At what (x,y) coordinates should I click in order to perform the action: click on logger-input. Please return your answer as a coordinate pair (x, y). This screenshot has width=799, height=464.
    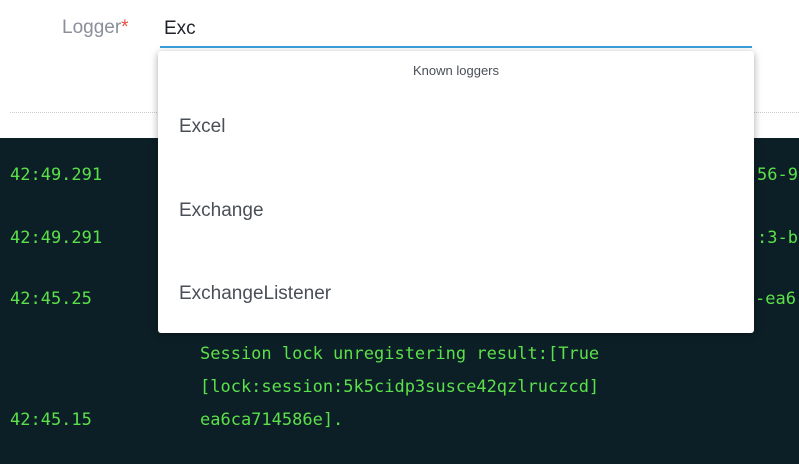
    Looking at the image, I should click on (456, 30).